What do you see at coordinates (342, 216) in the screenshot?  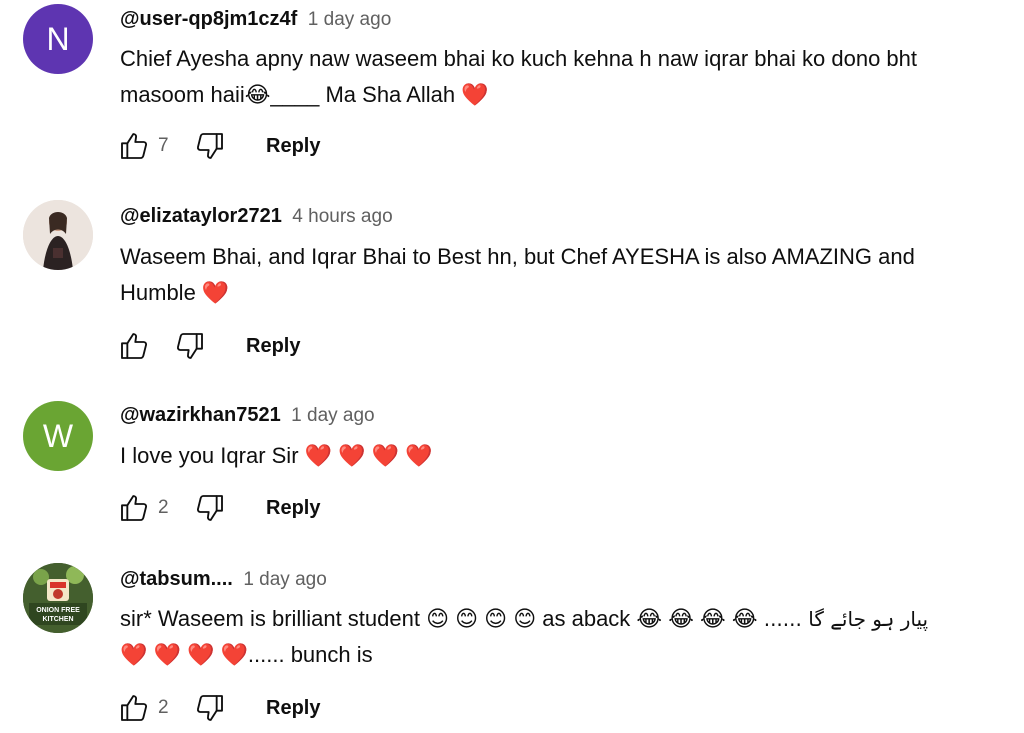 I see `comment-time: 4 hours ago` at bounding box center [342, 216].